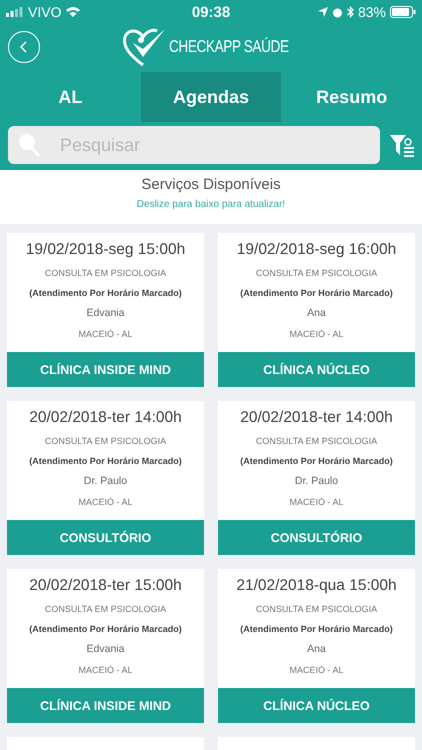 This screenshot has width=422, height=750. Describe the element at coordinates (402, 145) in the screenshot. I see `filter-icon` at that location.